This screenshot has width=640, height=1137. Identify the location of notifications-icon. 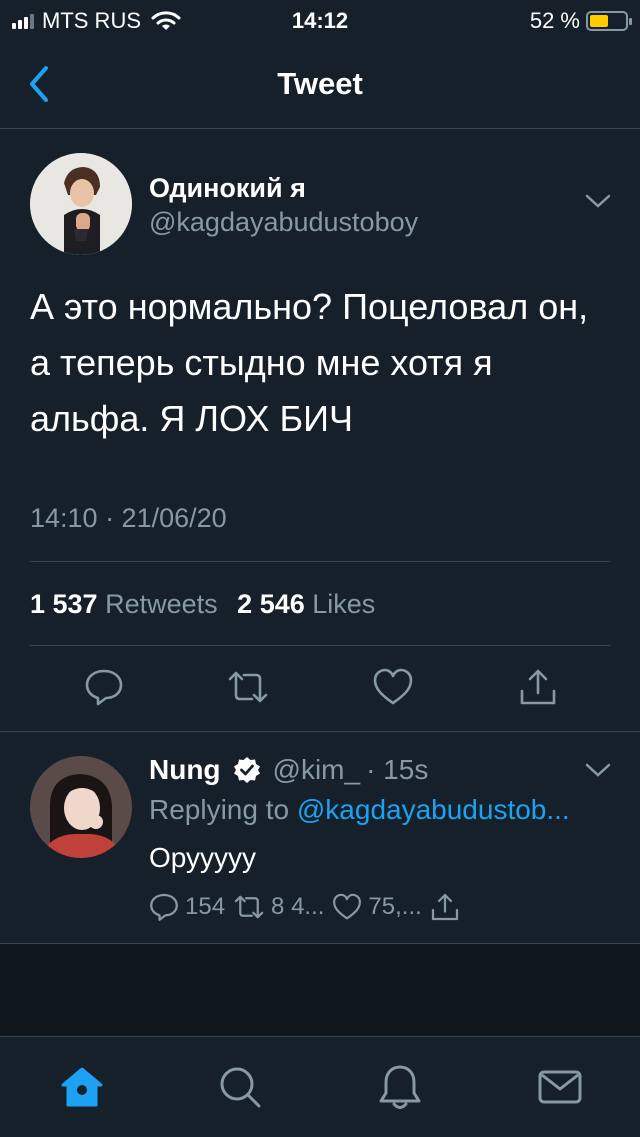
(400, 1088).